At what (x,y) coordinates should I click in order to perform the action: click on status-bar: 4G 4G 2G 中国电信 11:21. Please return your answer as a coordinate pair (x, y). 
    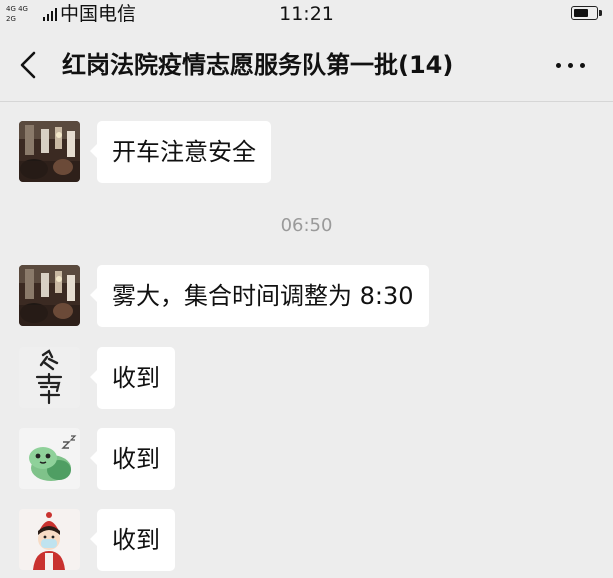
    Looking at the image, I should click on (306, 14).